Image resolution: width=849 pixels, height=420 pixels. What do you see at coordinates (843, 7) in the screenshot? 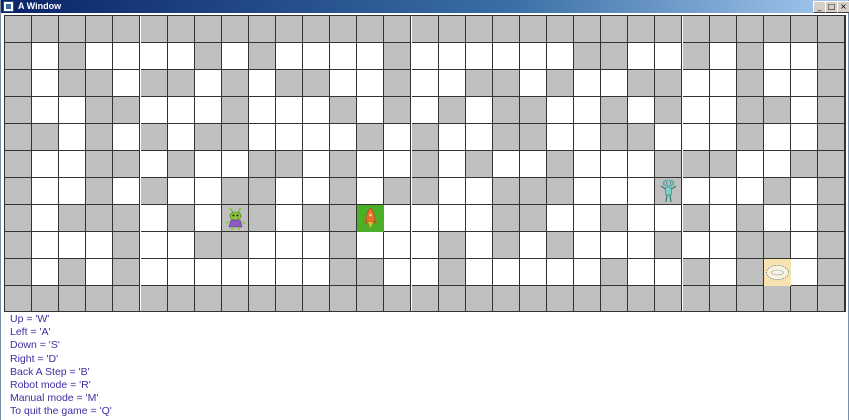
I see `close-button: ×` at bounding box center [843, 7].